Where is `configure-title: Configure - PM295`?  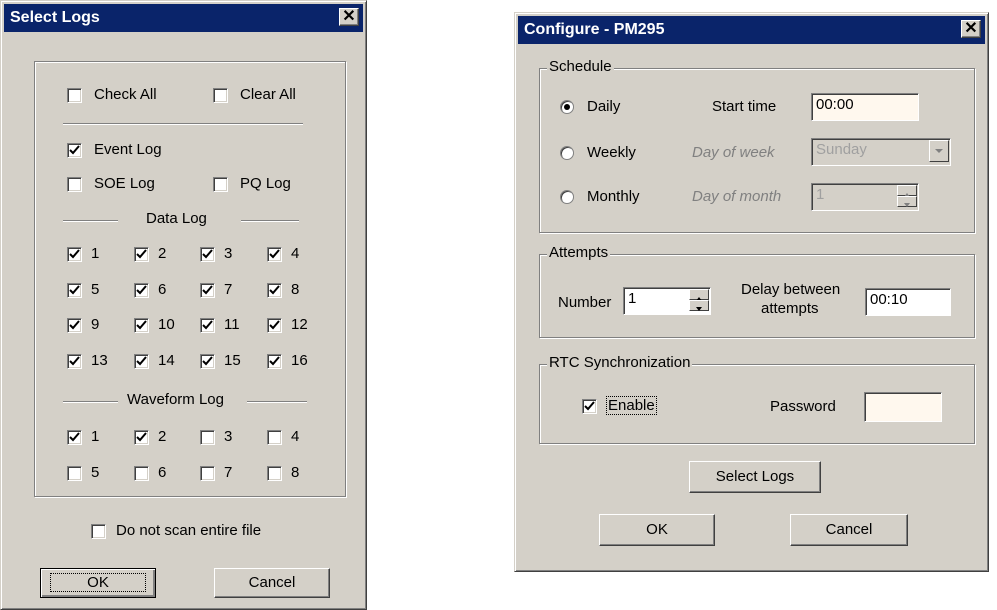 configure-title: Configure - PM295 is located at coordinates (594, 29).